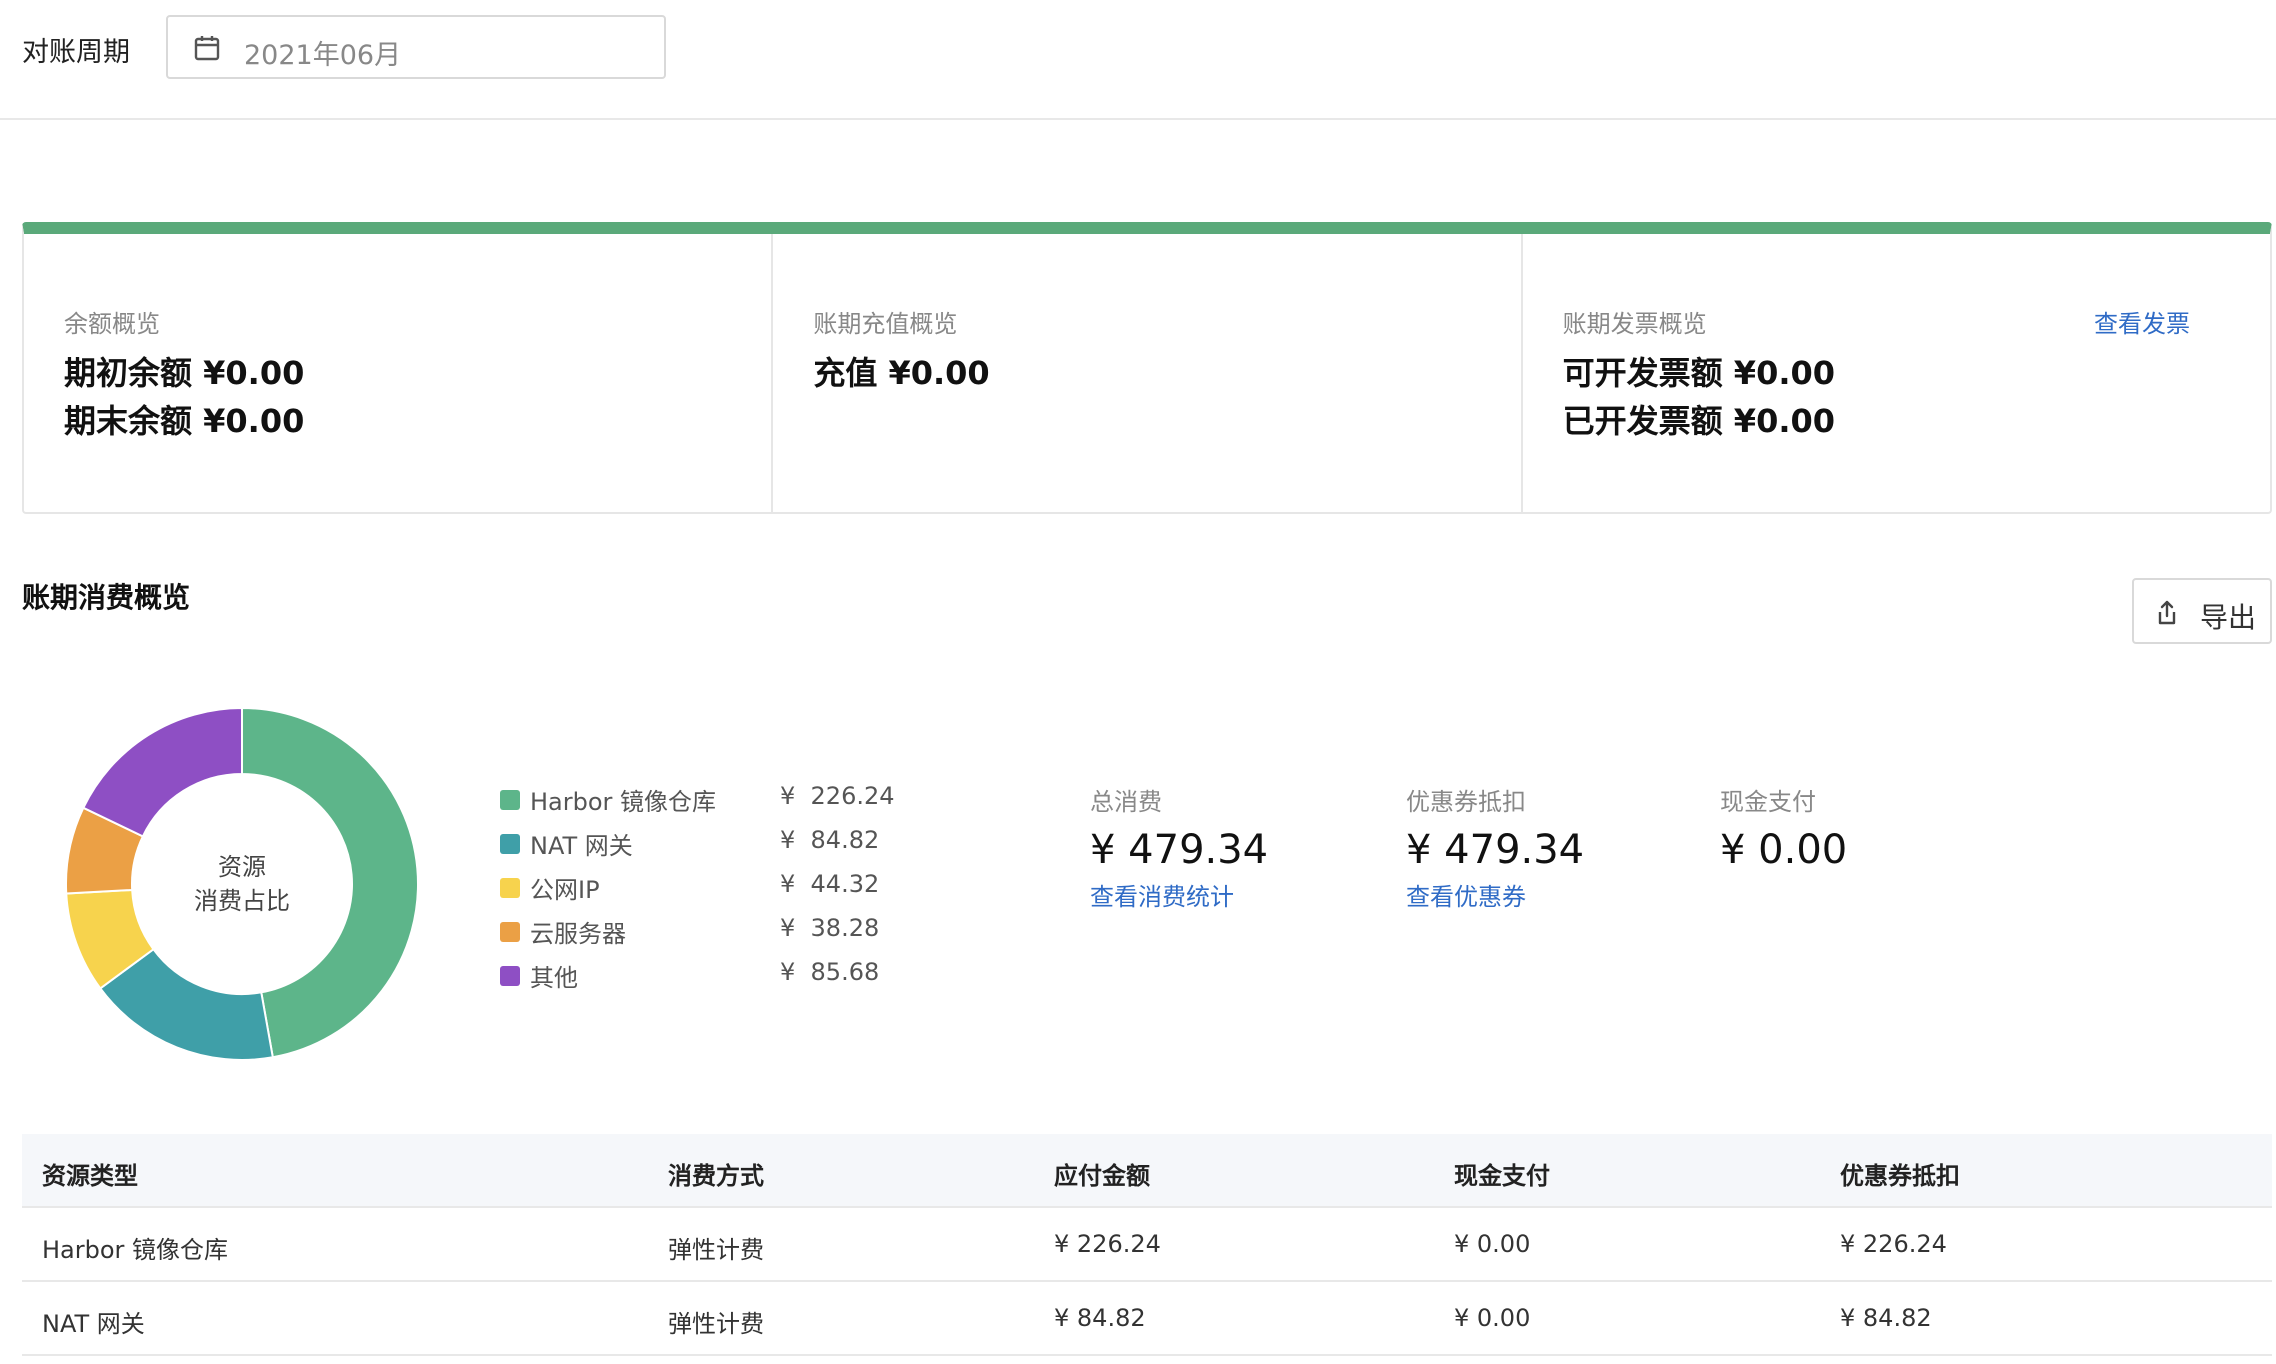 This screenshot has height=1364, width=2276. What do you see at coordinates (323, 55) in the screenshot?
I see `period-value: 2021年06月` at bounding box center [323, 55].